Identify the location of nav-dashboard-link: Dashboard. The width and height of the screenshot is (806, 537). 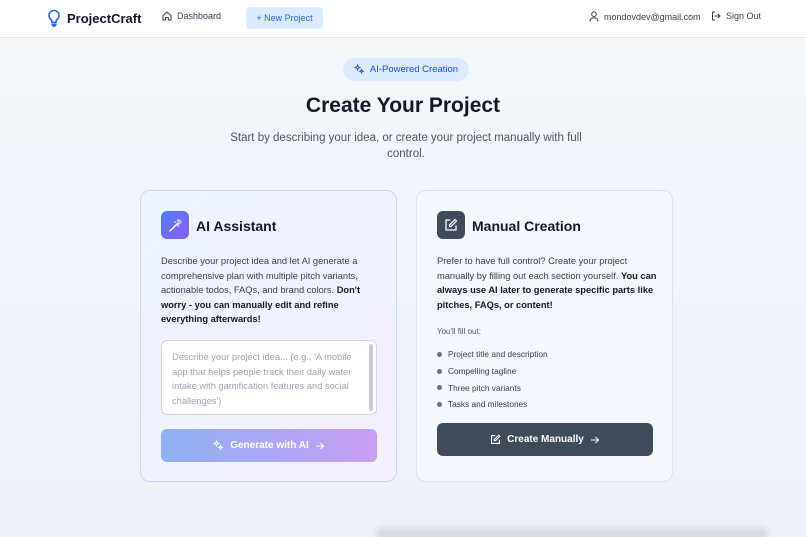
(191, 16).